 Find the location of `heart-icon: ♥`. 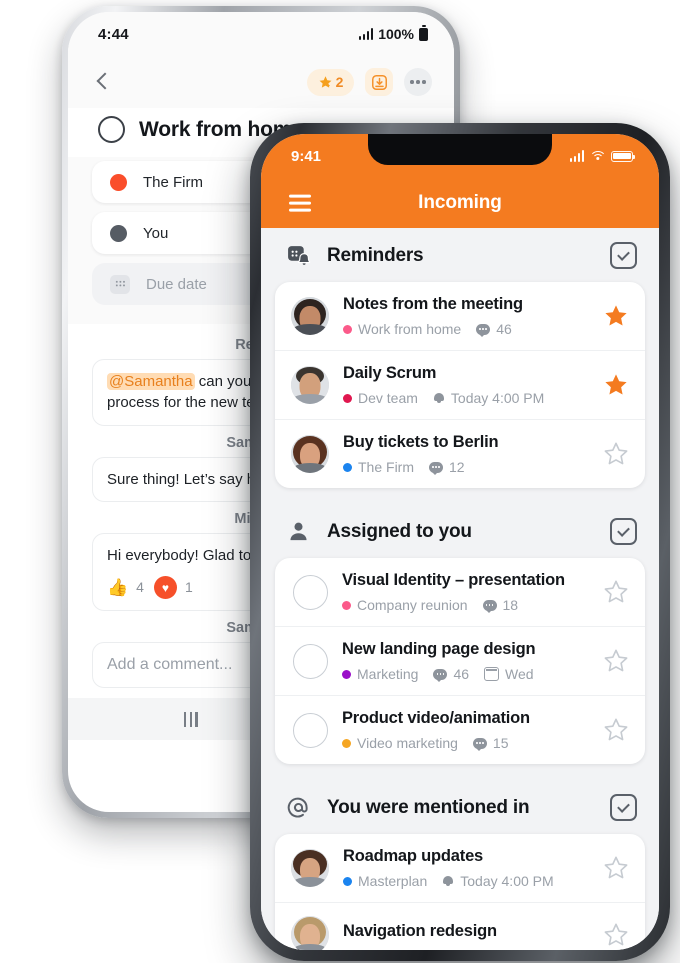

heart-icon: ♥ is located at coordinates (165, 588).